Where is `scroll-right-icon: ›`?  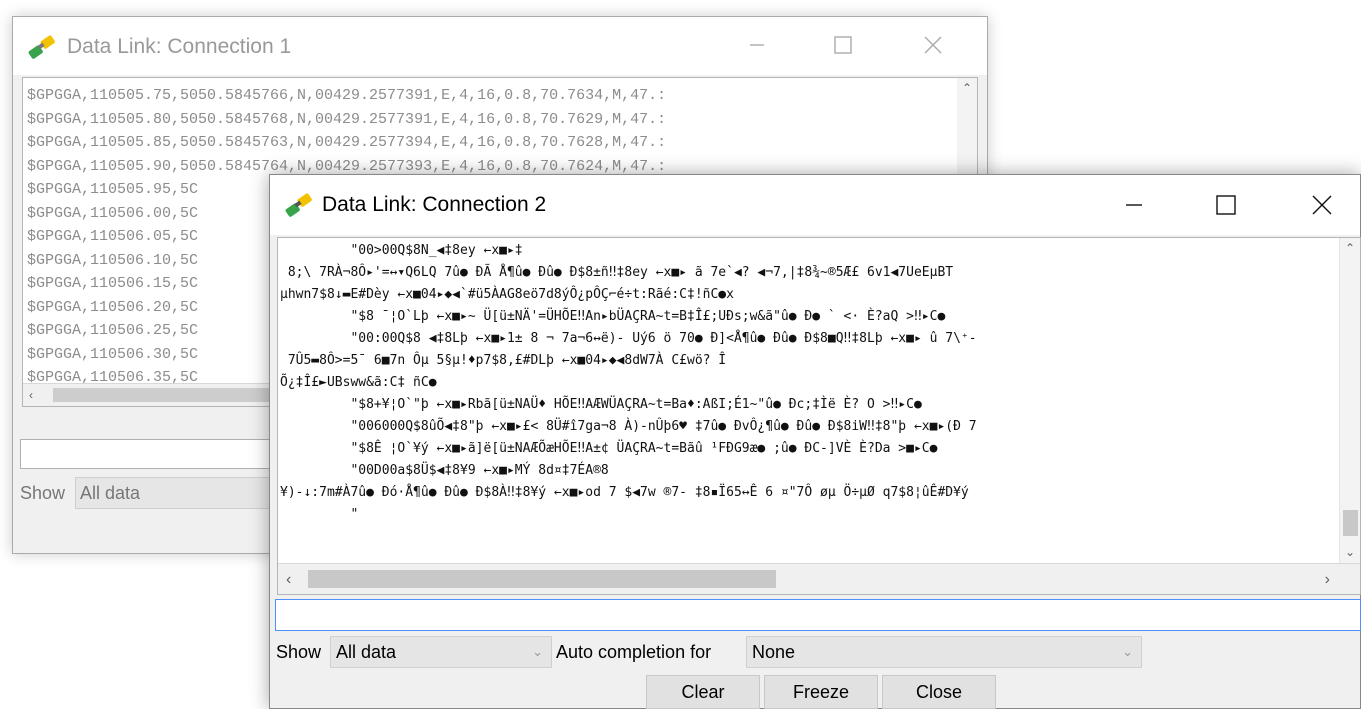 scroll-right-icon: › is located at coordinates (1327, 580).